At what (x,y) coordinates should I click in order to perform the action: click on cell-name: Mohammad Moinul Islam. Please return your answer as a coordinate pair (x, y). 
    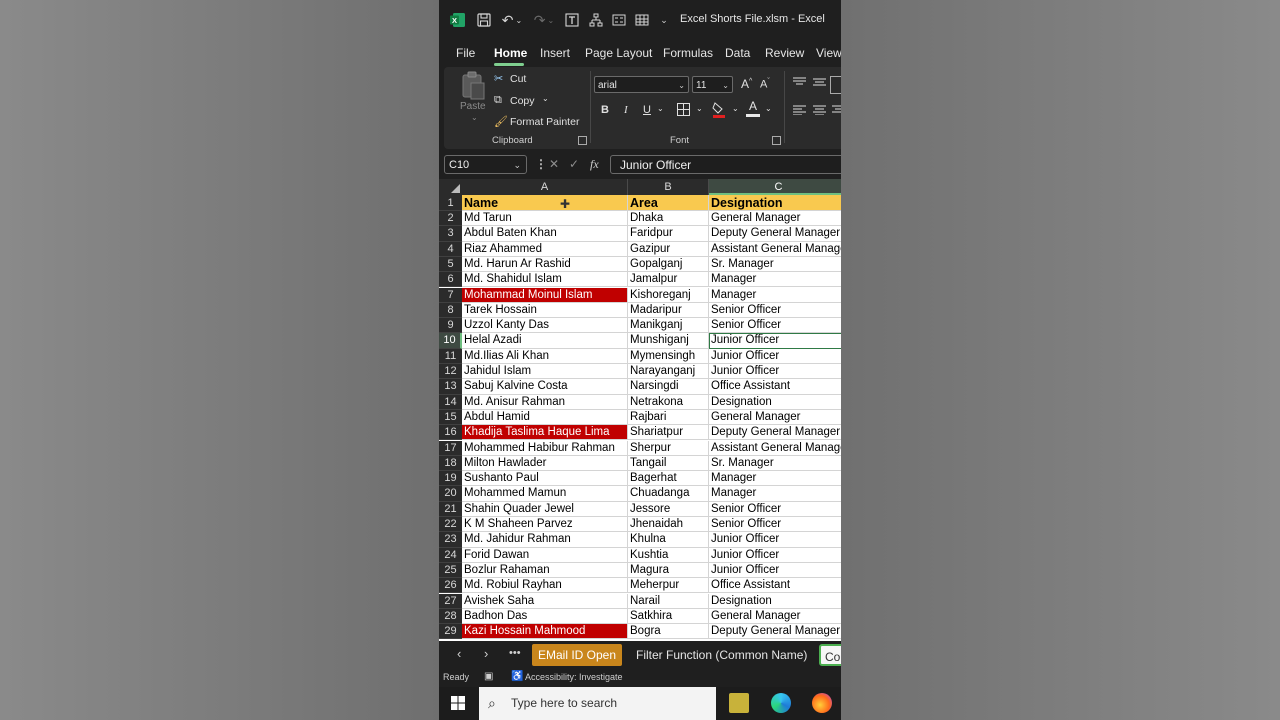
    Looking at the image, I should click on (545, 295).